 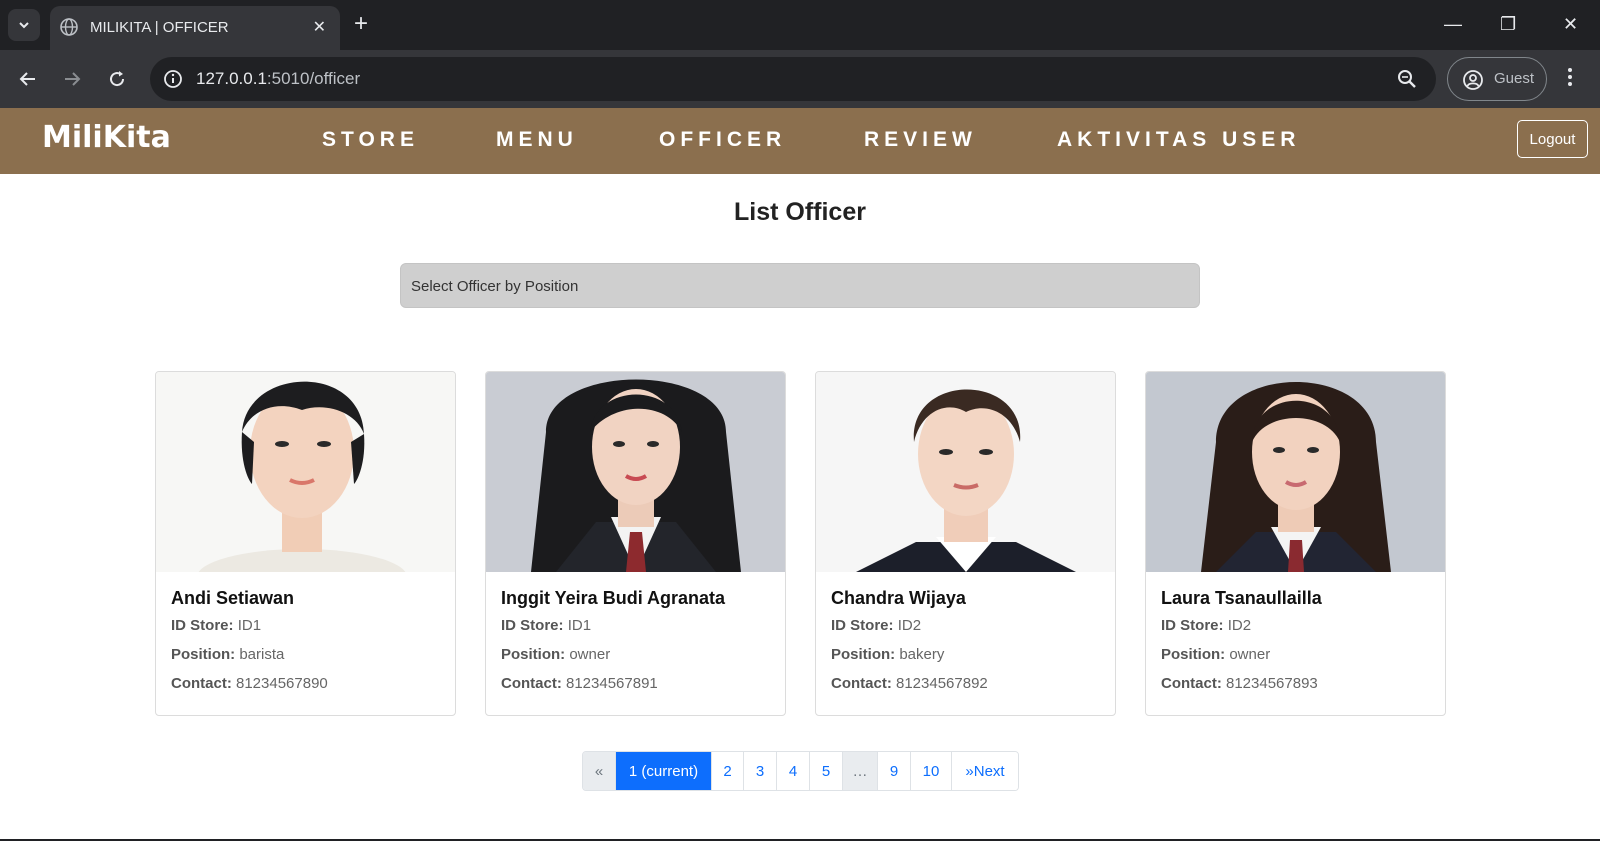 I want to click on reload-icon, so click(x=117, y=79).